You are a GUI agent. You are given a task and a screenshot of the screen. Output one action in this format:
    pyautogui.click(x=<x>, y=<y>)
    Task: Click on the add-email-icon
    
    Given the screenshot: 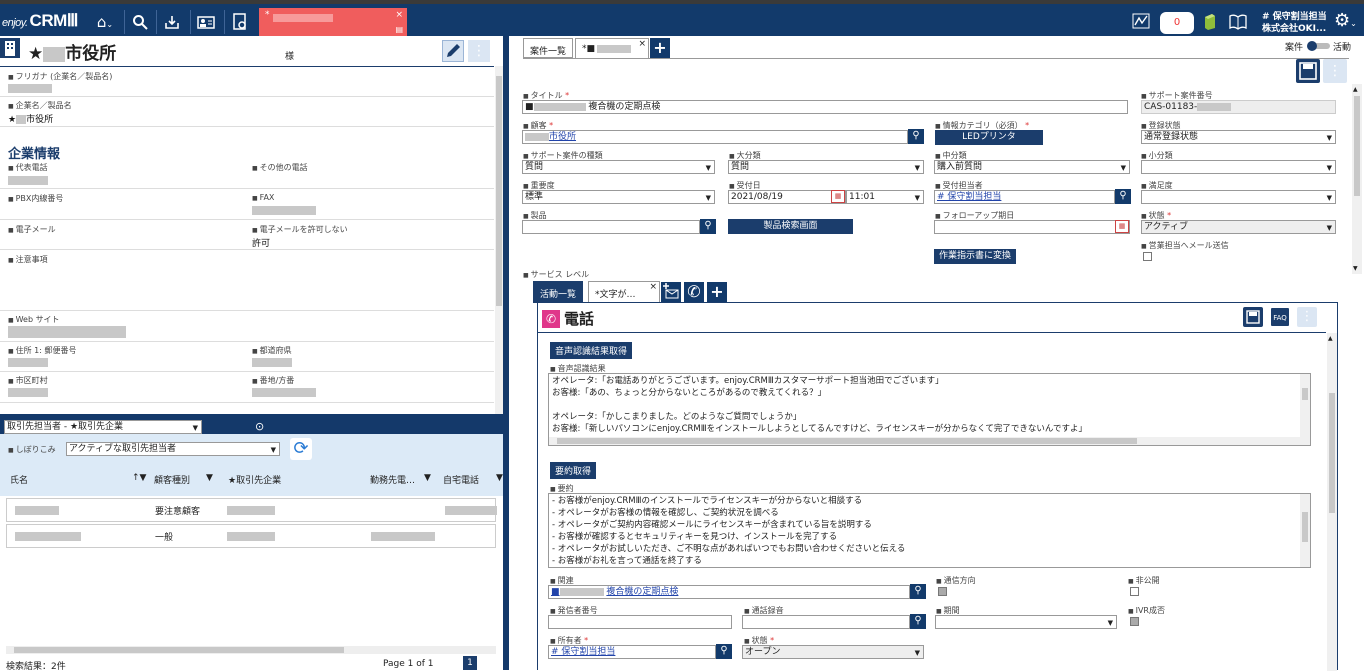 What is the action you would take?
    pyautogui.click(x=671, y=292)
    